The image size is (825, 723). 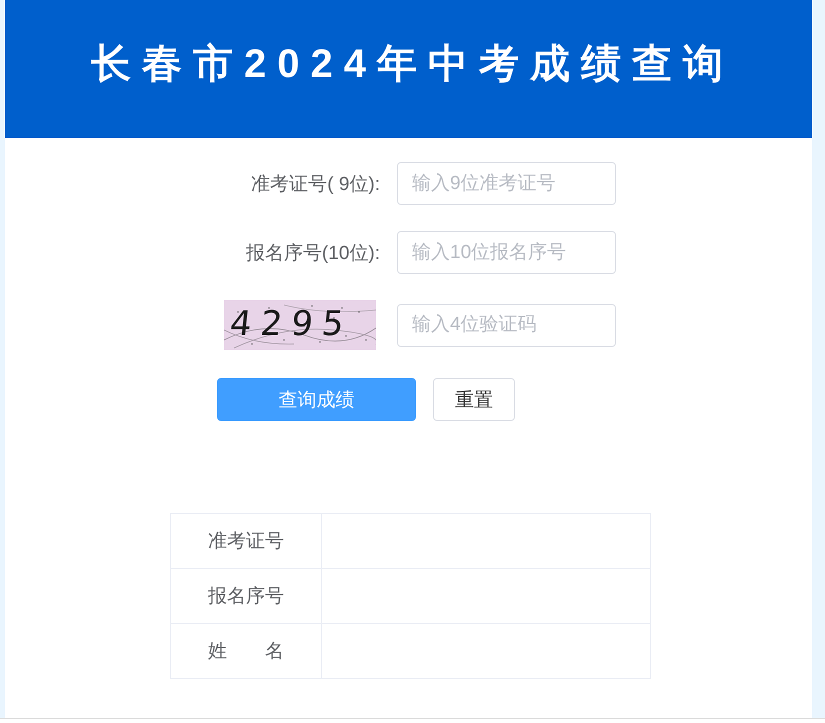 What do you see at coordinates (313, 254) in the screenshot?
I see `field-label: 报名序号(10位):` at bounding box center [313, 254].